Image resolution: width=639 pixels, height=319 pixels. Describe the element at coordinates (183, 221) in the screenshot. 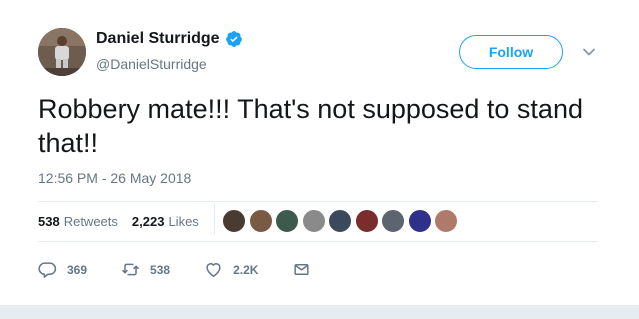

I see `likes-label: Likes` at that location.